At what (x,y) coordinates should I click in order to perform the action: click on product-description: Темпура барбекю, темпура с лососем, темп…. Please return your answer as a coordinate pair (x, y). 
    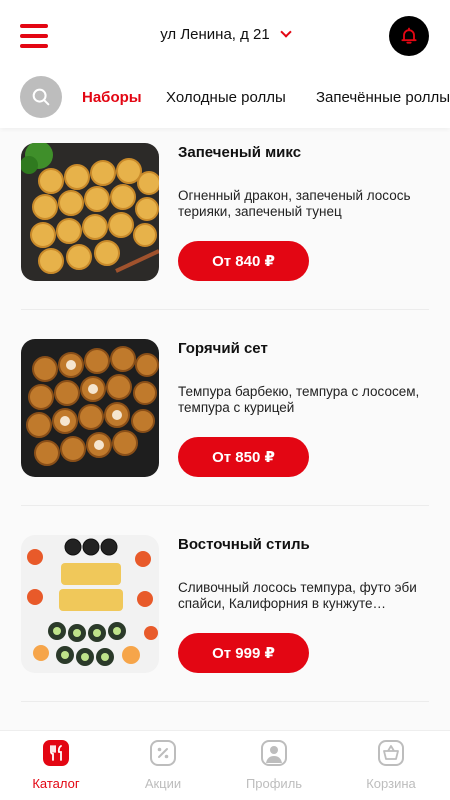
    Looking at the image, I should click on (299, 399).